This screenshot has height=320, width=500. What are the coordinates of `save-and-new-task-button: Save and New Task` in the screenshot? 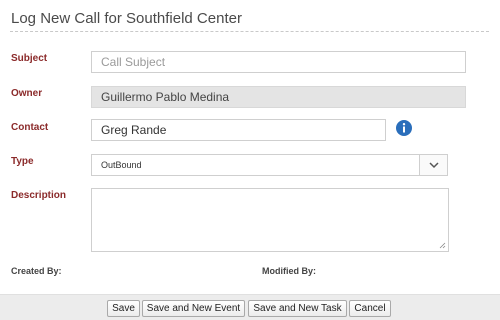 It's located at (297, 308).